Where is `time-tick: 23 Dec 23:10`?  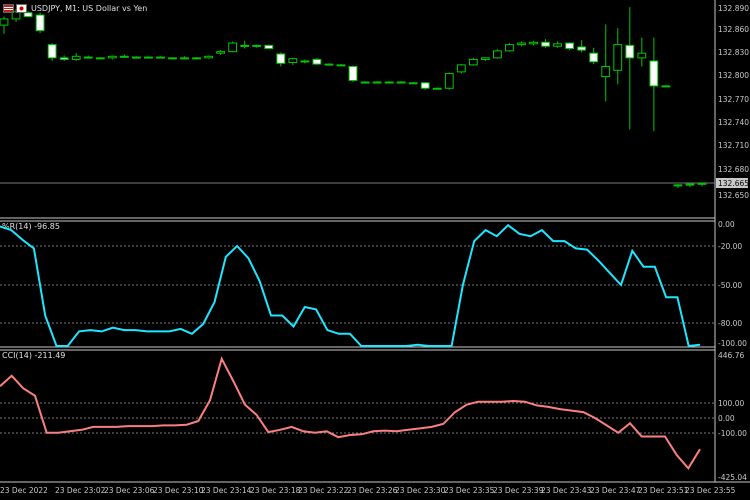 time-tick: 23 Dec 23:10 is located at coordinates (178, 490).